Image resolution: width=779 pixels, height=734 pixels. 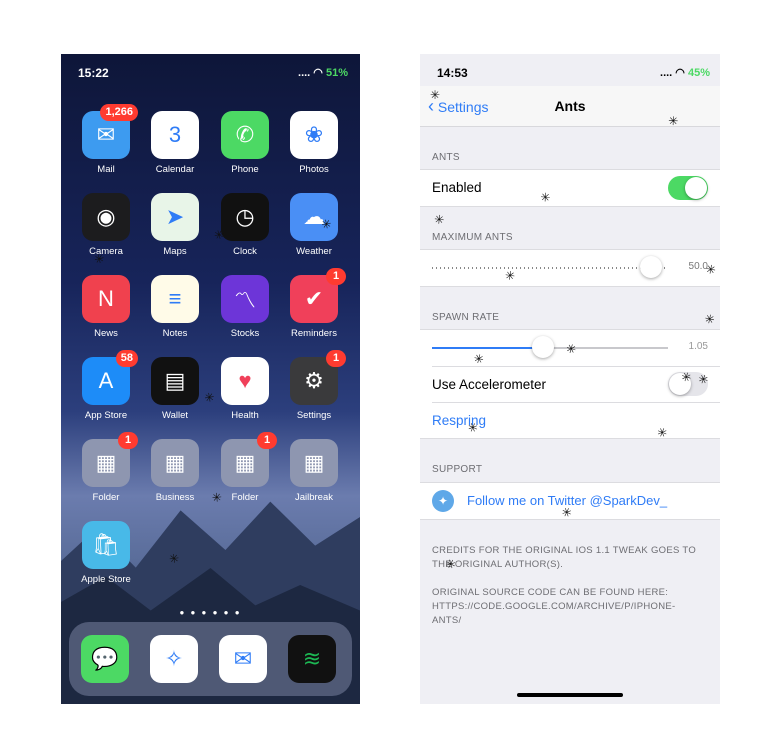 What do you see at coordinates (570, 695) in the screenshot?
I see `home-indicator` at bounding box center [570, 695].